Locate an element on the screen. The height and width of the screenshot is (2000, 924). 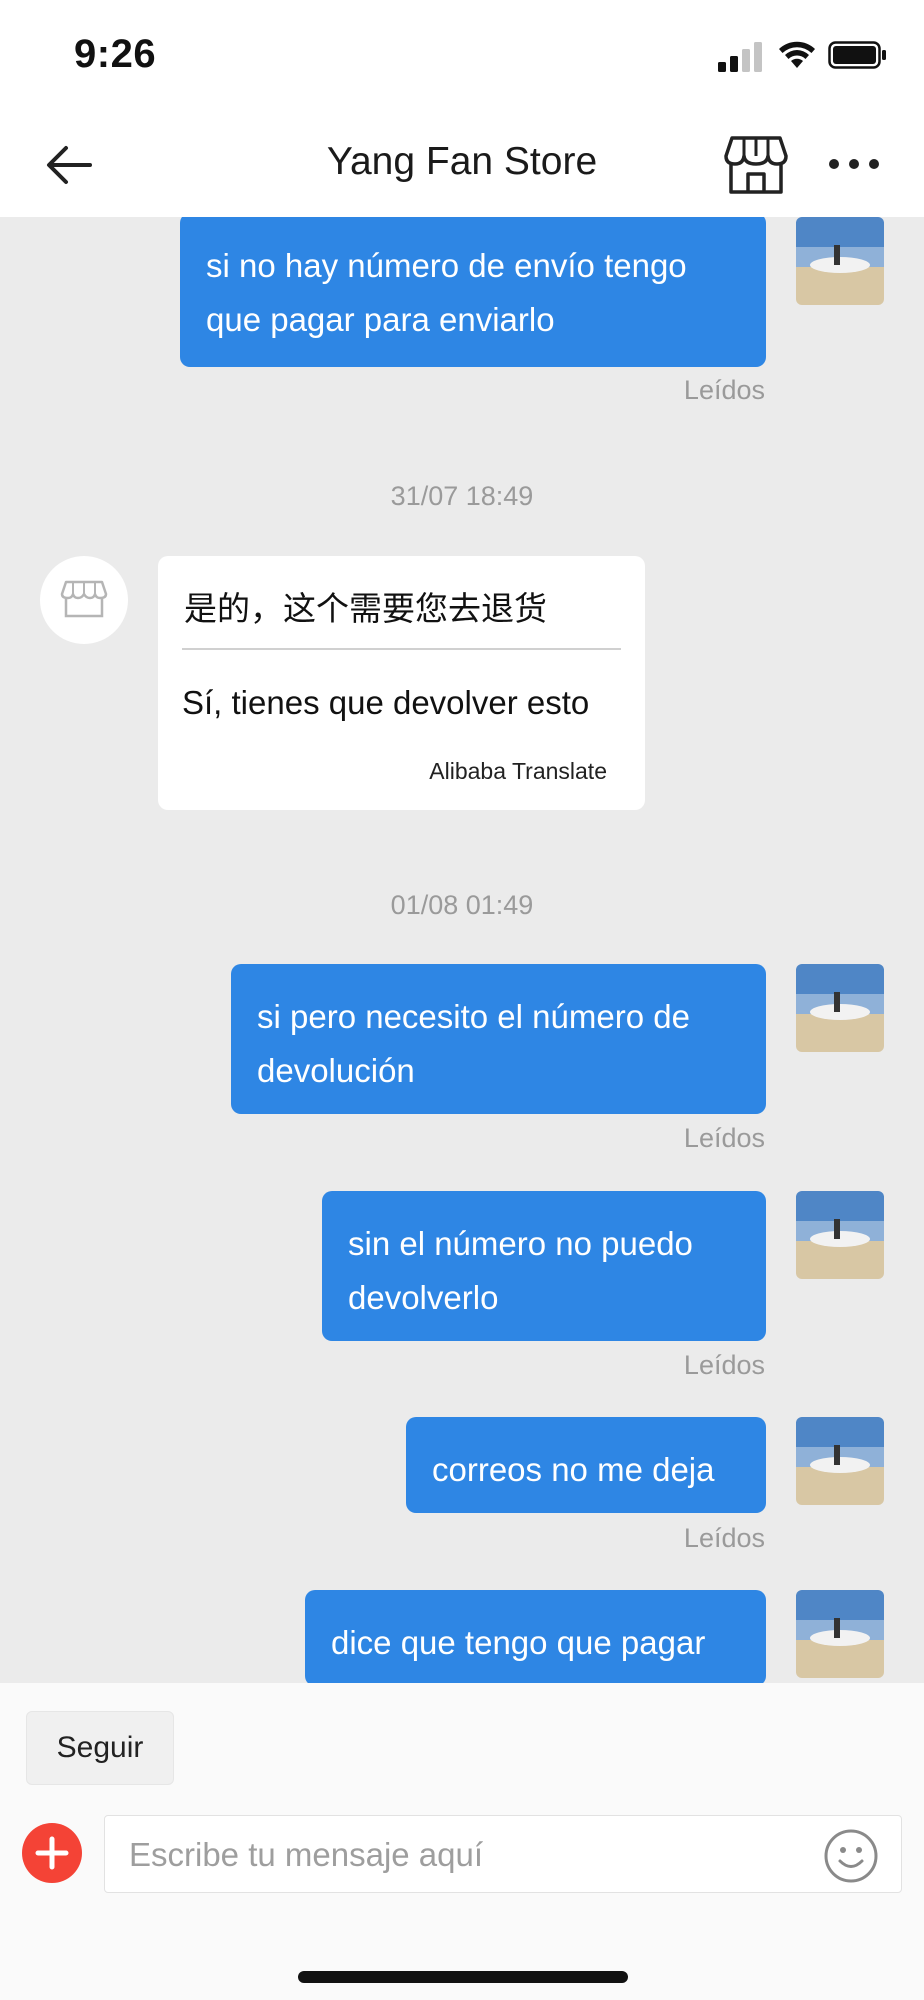
back-button is located at coordinates (70, 165).